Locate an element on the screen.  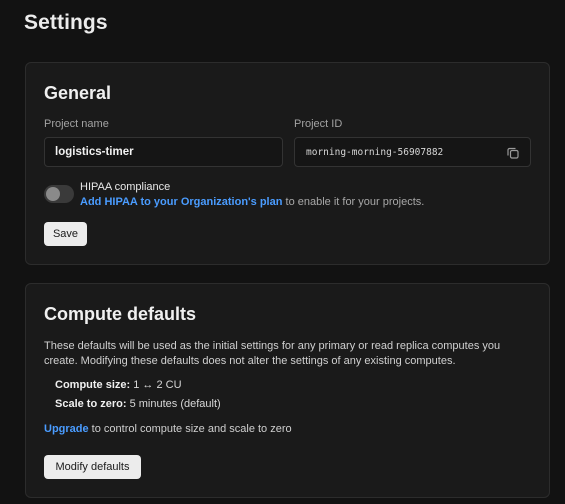
project-id-label: Project ID is located at coordinates (318, 124).